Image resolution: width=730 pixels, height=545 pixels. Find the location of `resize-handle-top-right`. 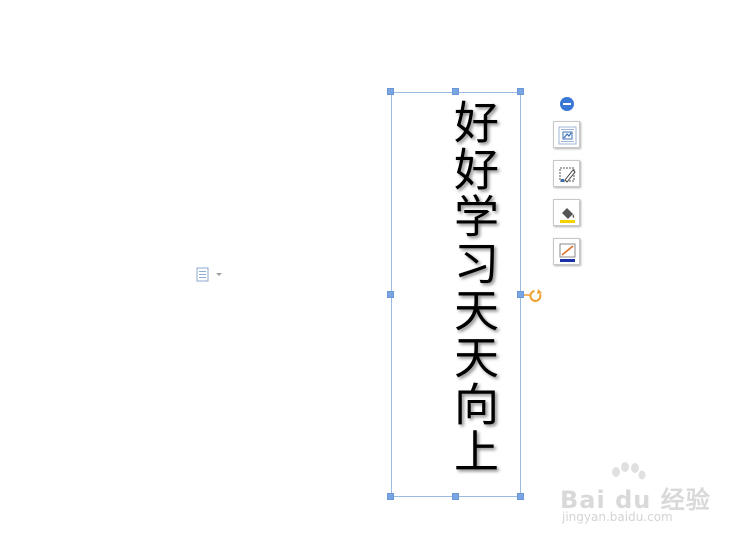

resize-handle-top-right is located at coordinates (520, 91).